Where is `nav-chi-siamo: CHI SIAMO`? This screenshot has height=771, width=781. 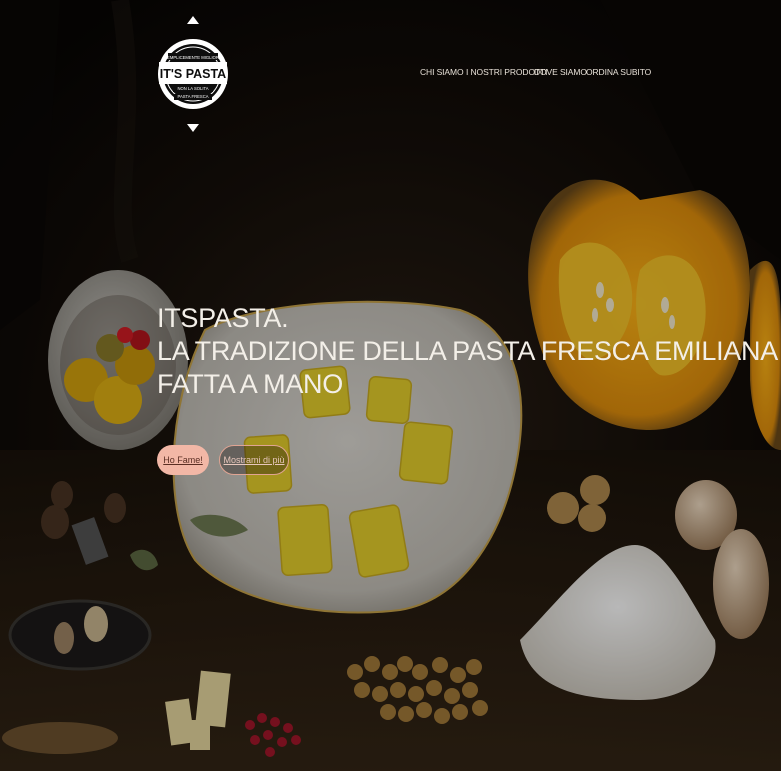 nav-chi-siamo: CHI SIAMO is located at coordinates (442, 72).